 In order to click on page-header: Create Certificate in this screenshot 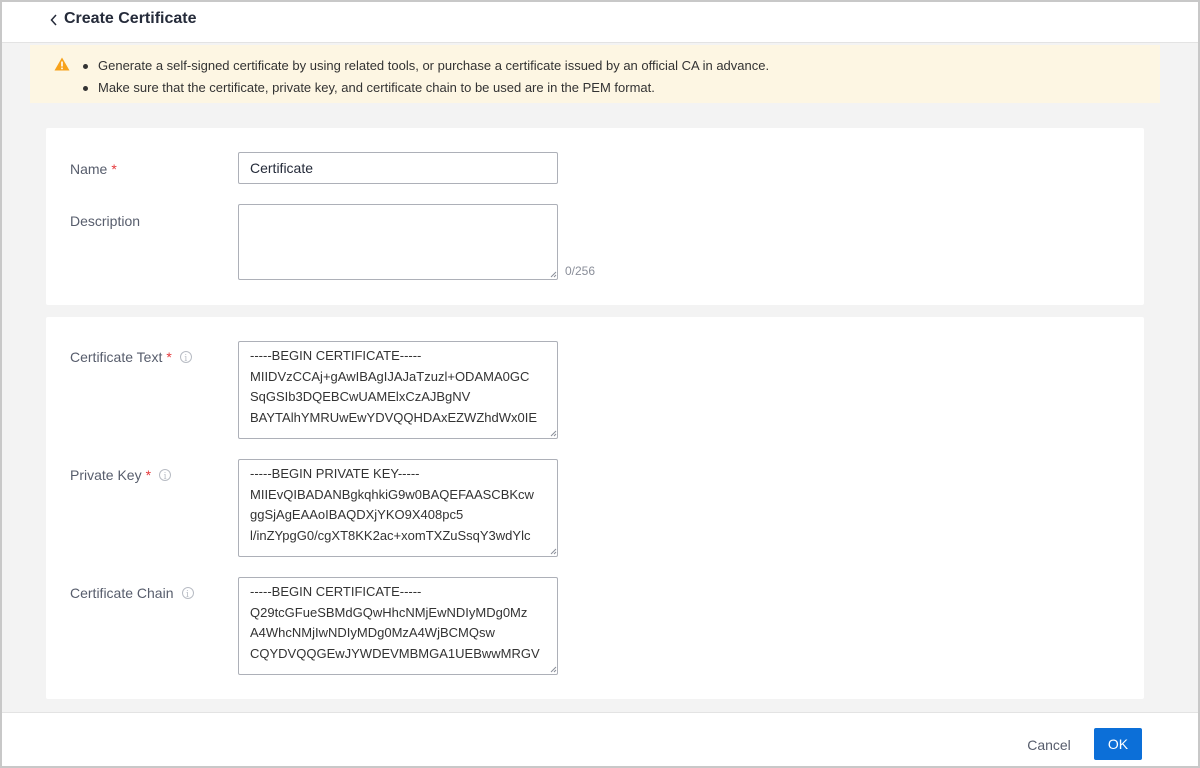, I will do `click(600, 22)`.